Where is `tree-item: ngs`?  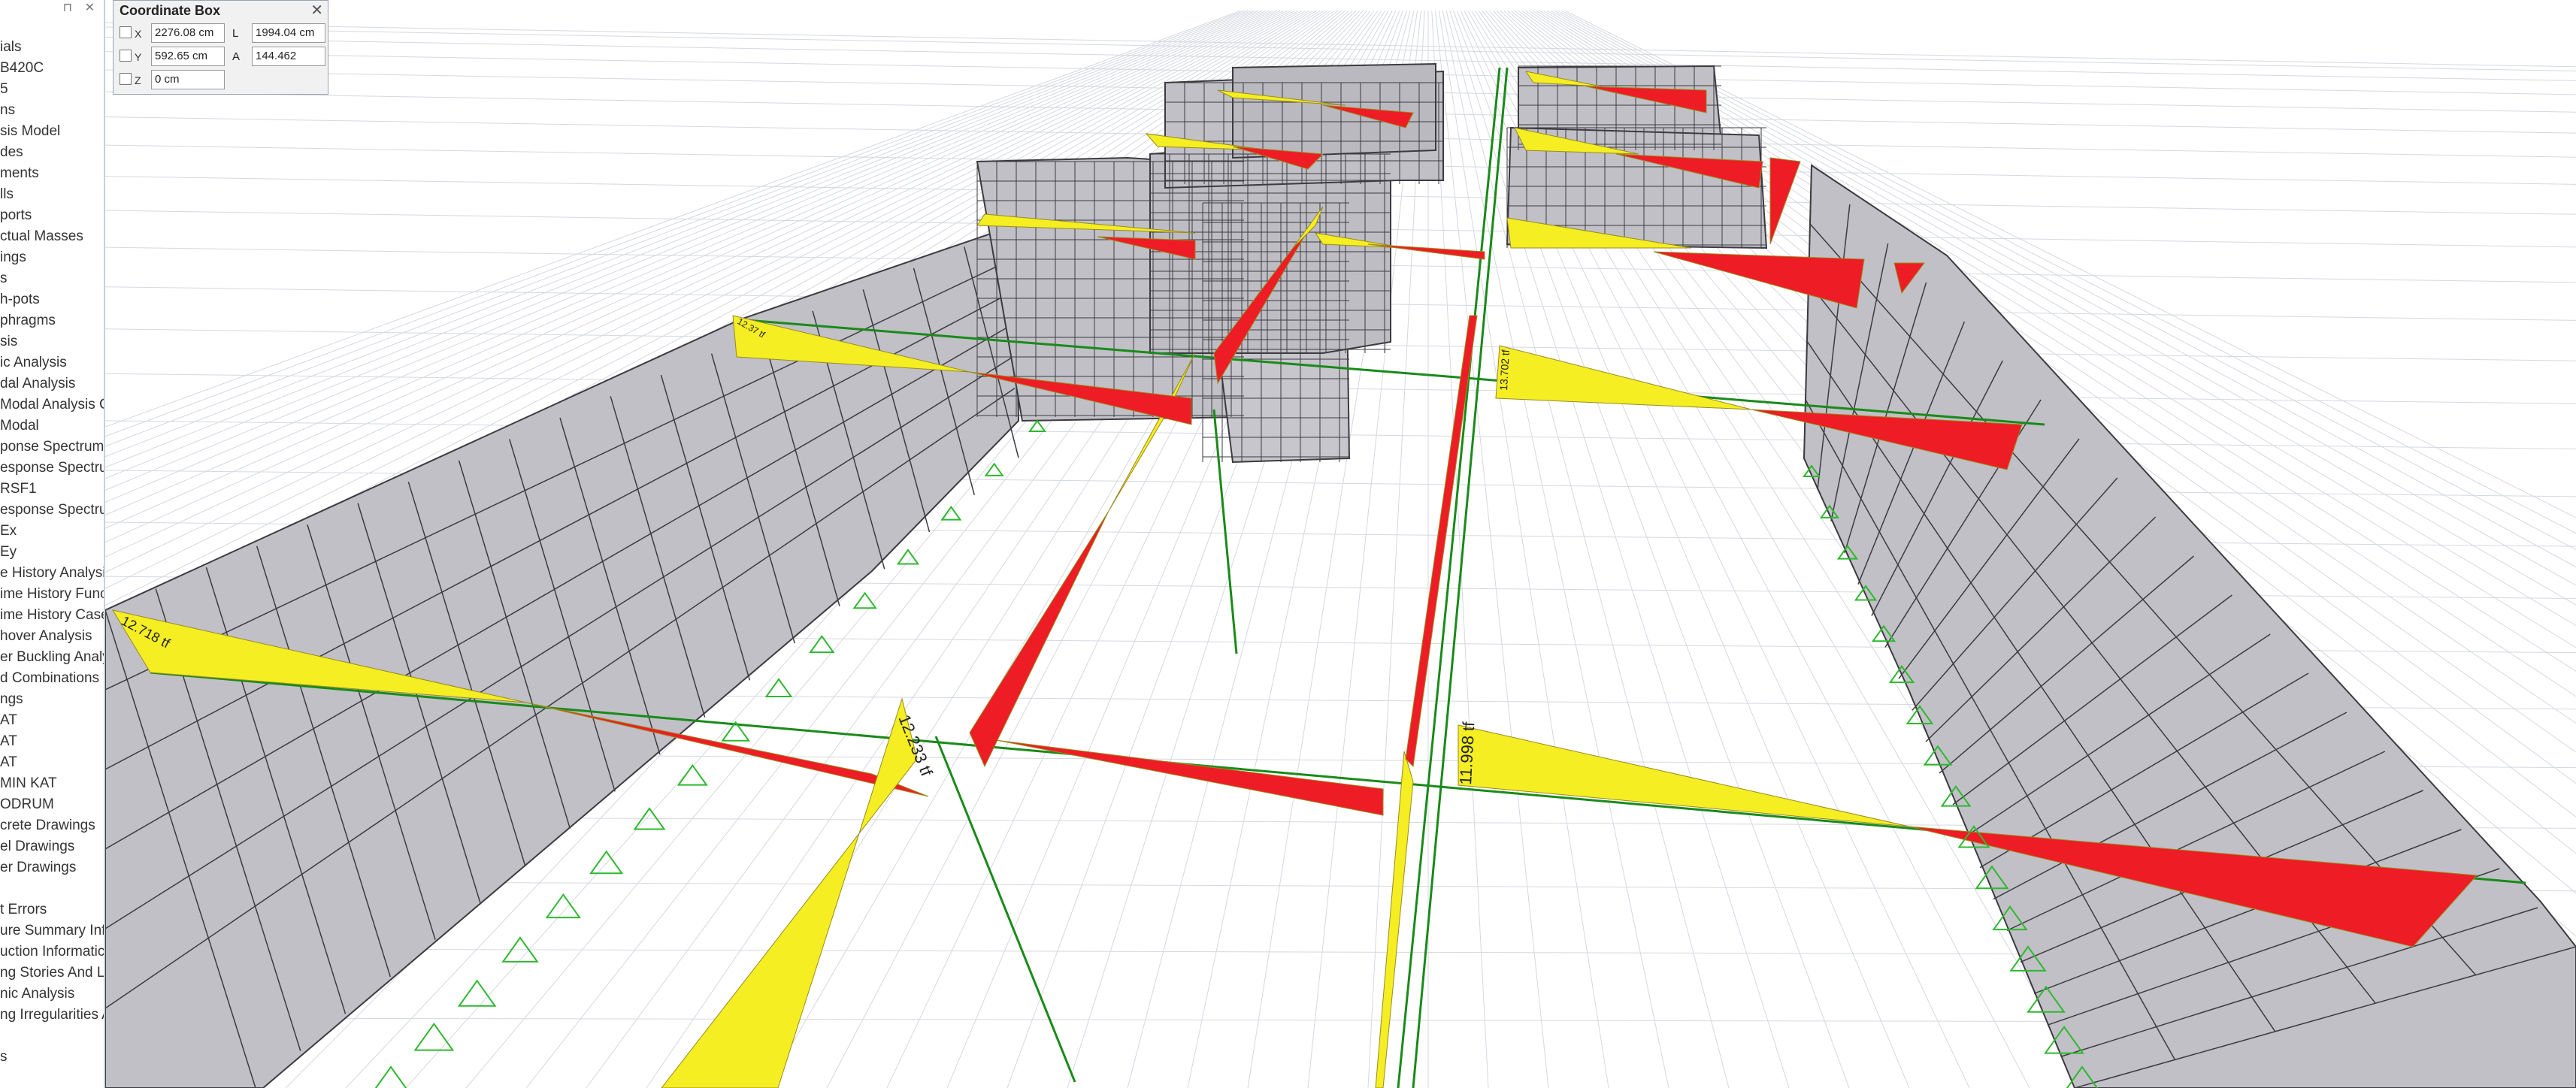 tree-item: ngs is located at coordinates (52, 699).